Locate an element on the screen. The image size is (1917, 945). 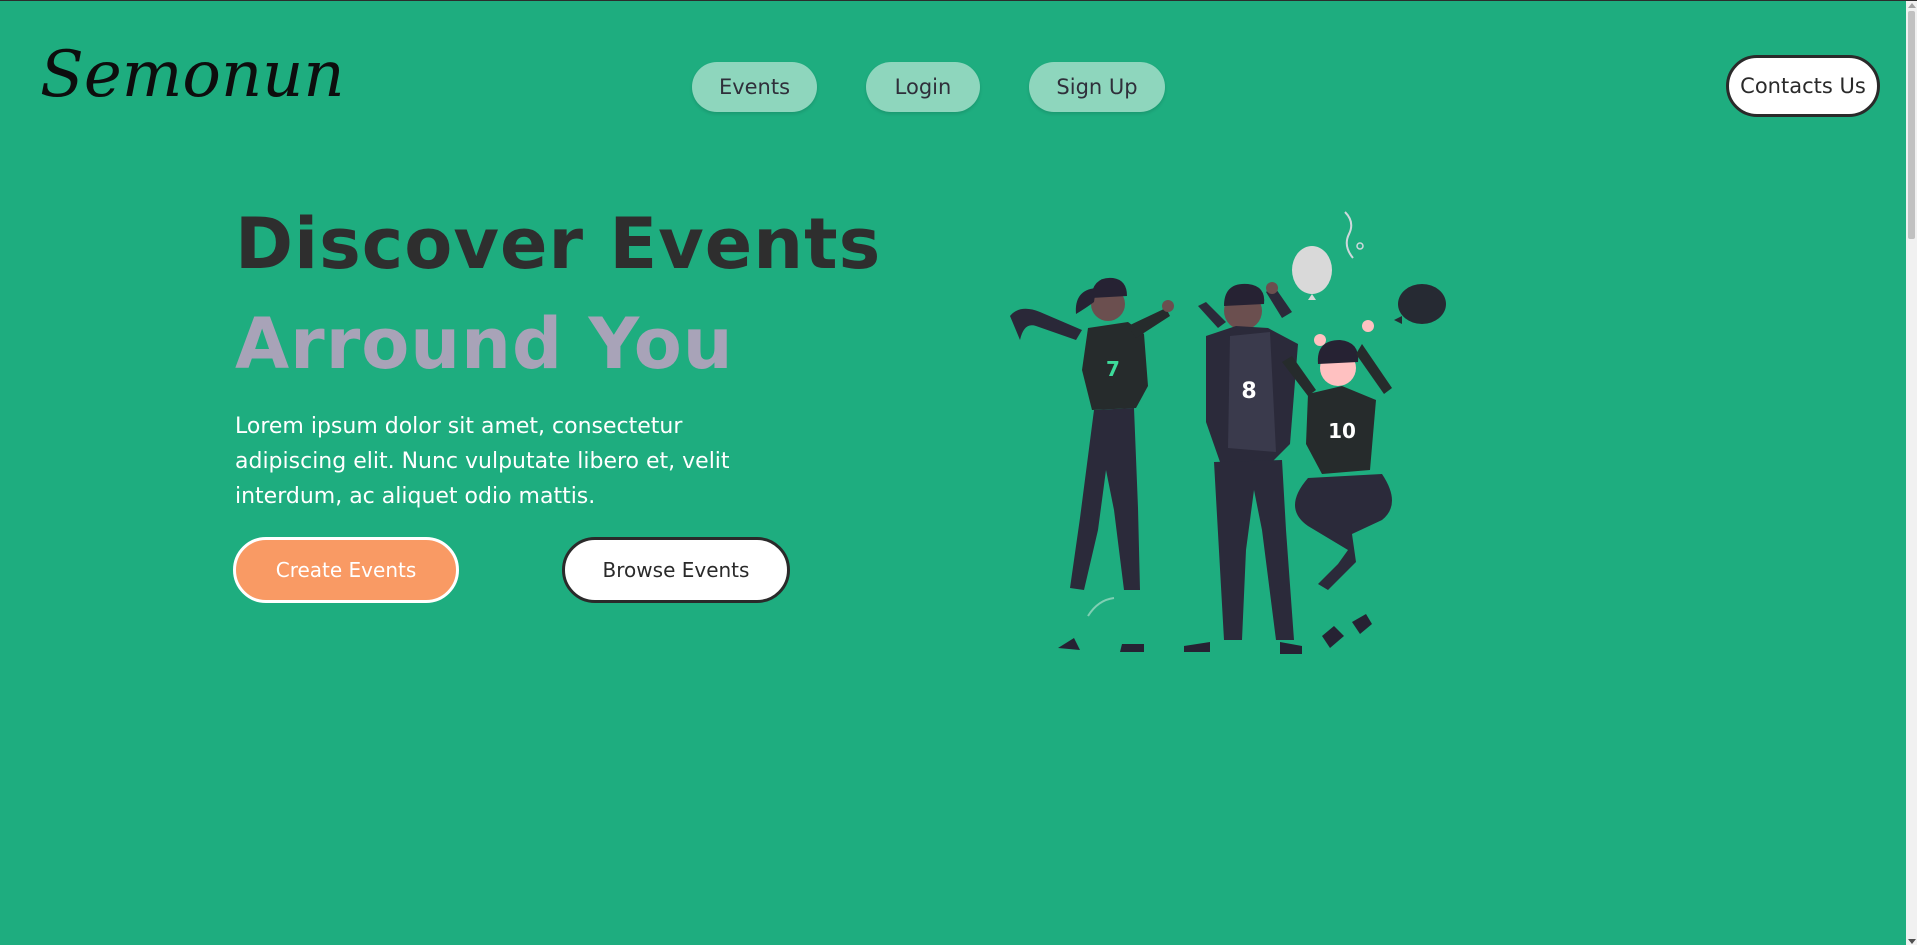
balloon-dark is located at coordinates (1420, 304).